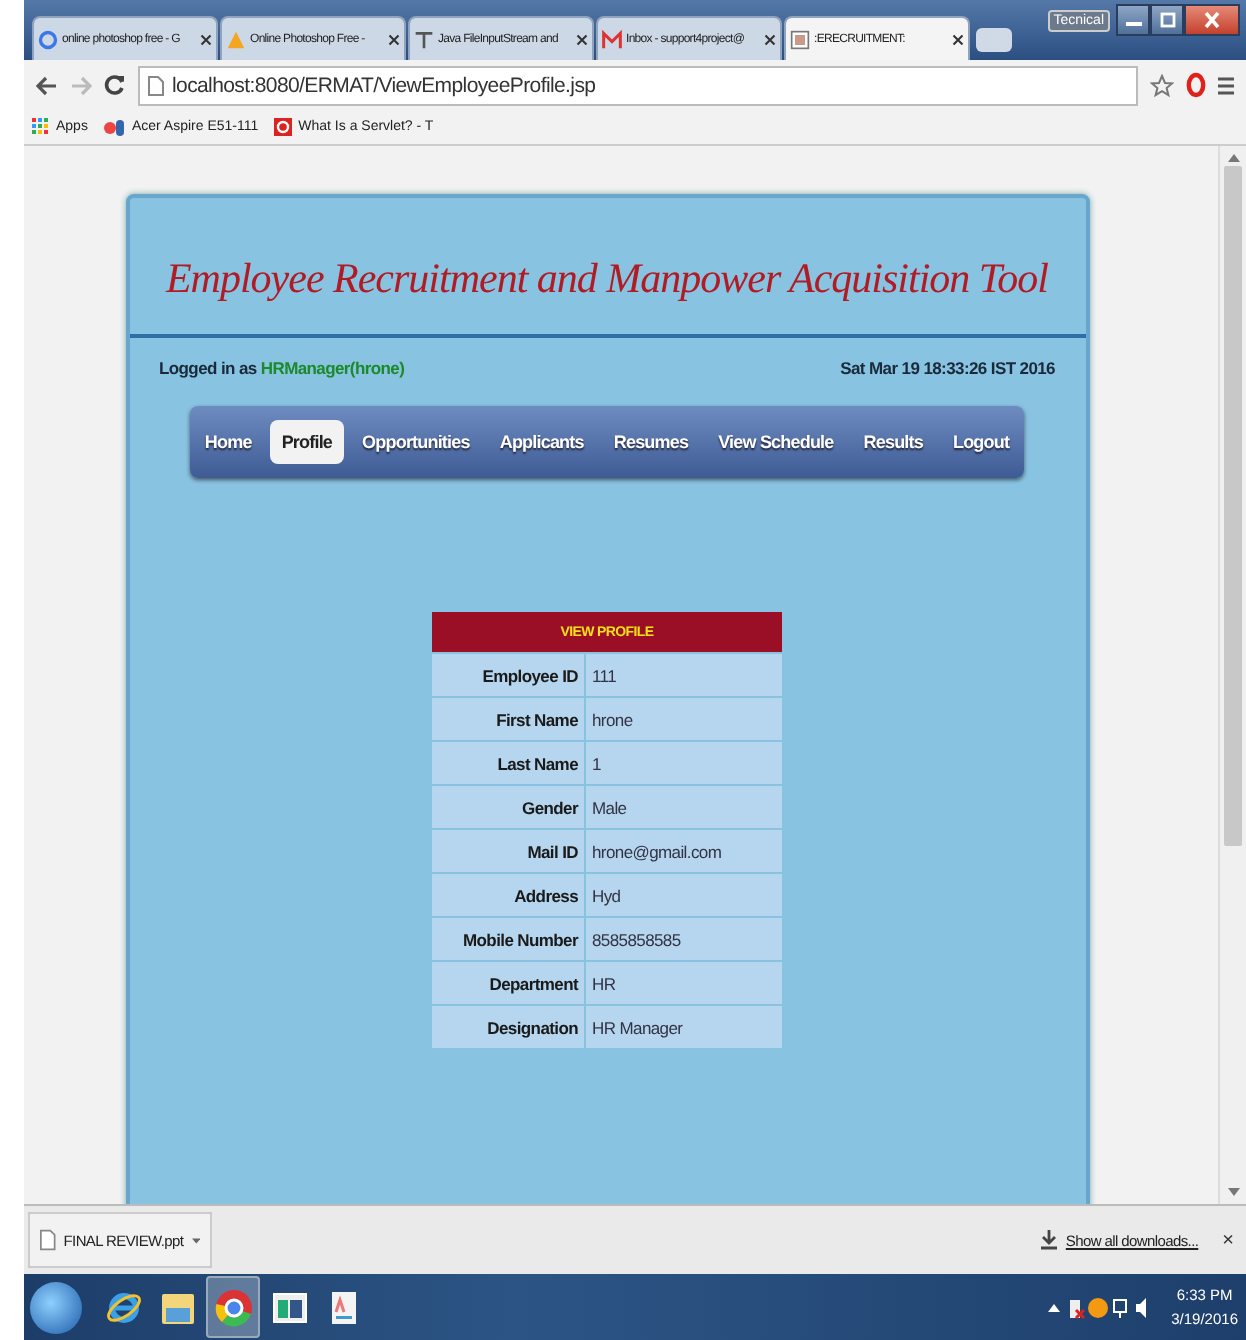 The image size is (1246, 1340). I want to click on o-ring-icon, so click(1196, 85).